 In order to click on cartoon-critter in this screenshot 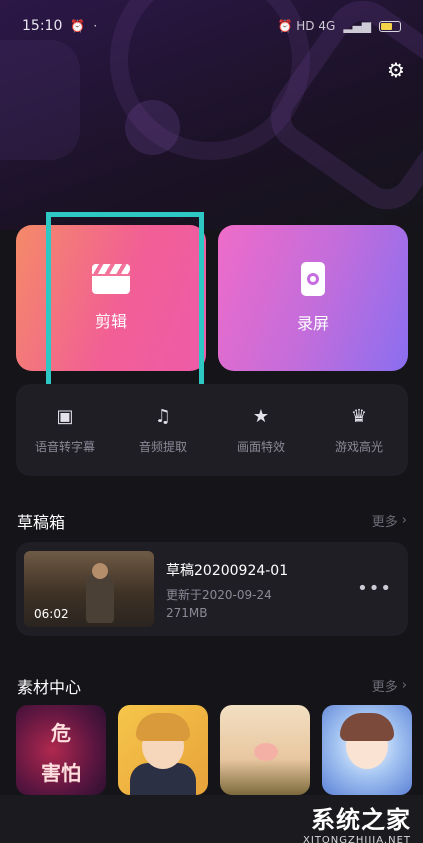, I will do `click(266, 752)`.